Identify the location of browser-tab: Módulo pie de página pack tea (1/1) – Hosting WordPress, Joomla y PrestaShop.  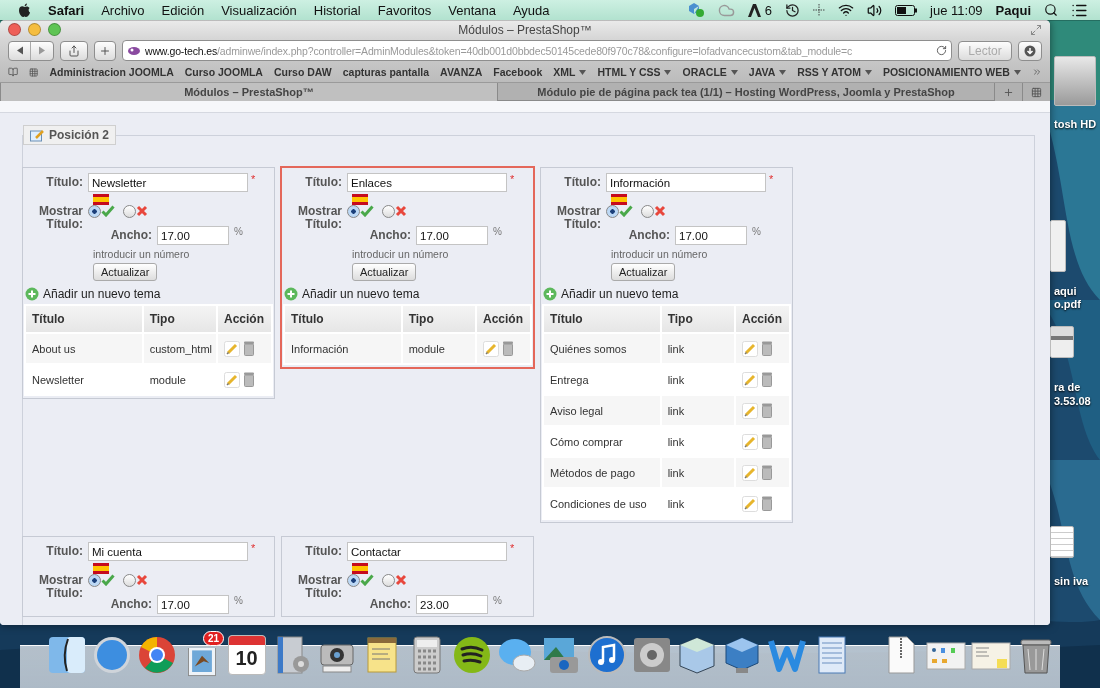
(745, 92).